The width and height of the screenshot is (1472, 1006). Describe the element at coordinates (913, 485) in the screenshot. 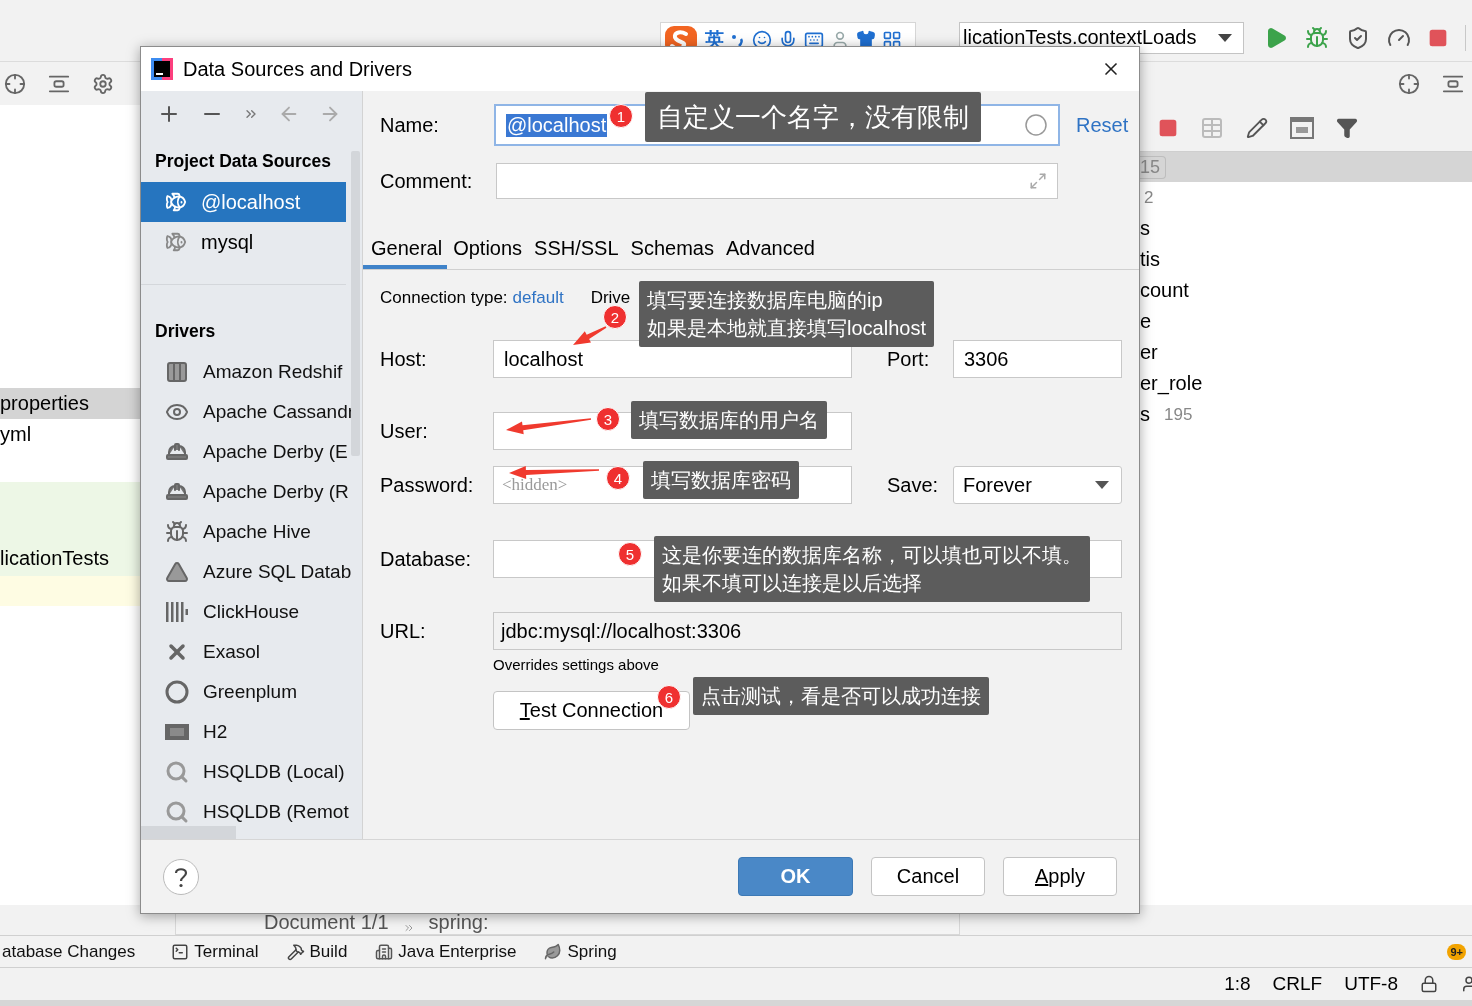

I see `field-label: Save:` at that location.